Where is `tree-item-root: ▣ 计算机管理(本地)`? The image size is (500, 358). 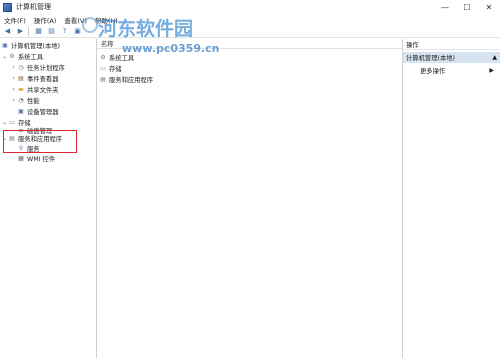
tree-item-root: ▣ 计算机管理(本地) is located at coordinates (30, 45).